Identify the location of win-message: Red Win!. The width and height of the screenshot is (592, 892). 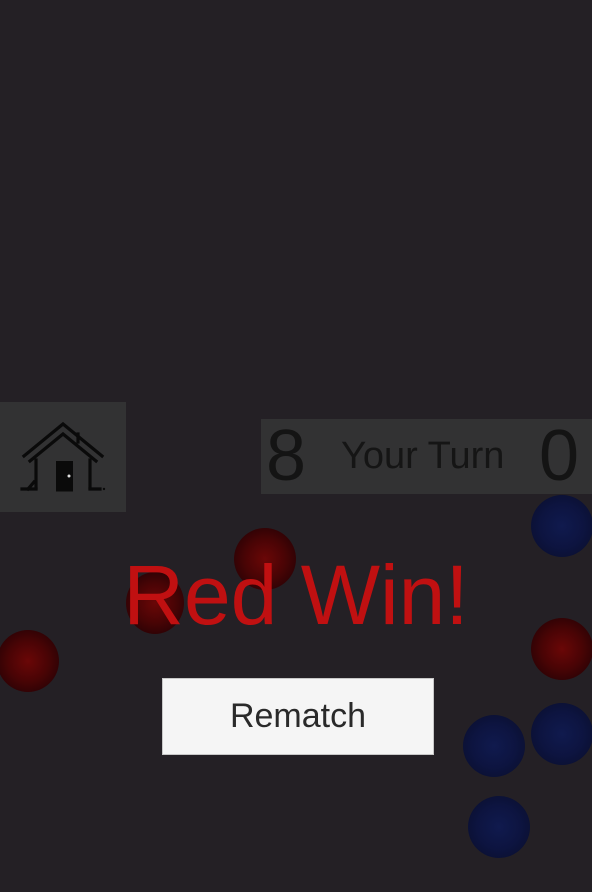
(296, 595).